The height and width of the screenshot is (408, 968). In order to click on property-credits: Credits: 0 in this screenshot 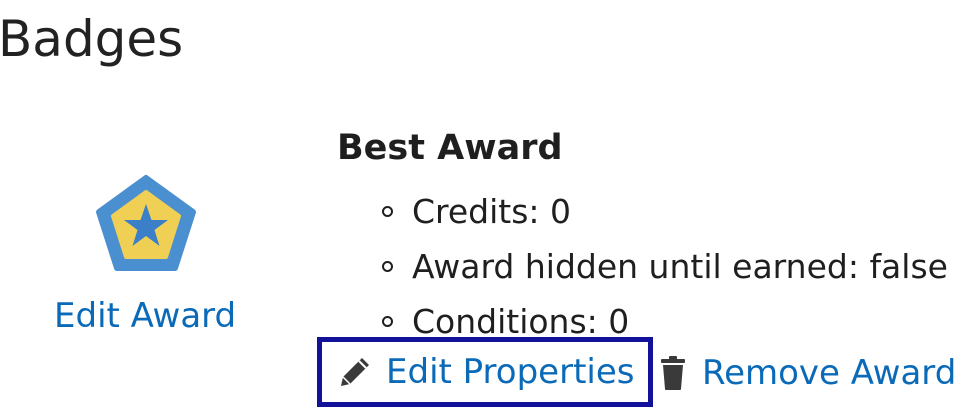, I will do `click(665, 211)`.